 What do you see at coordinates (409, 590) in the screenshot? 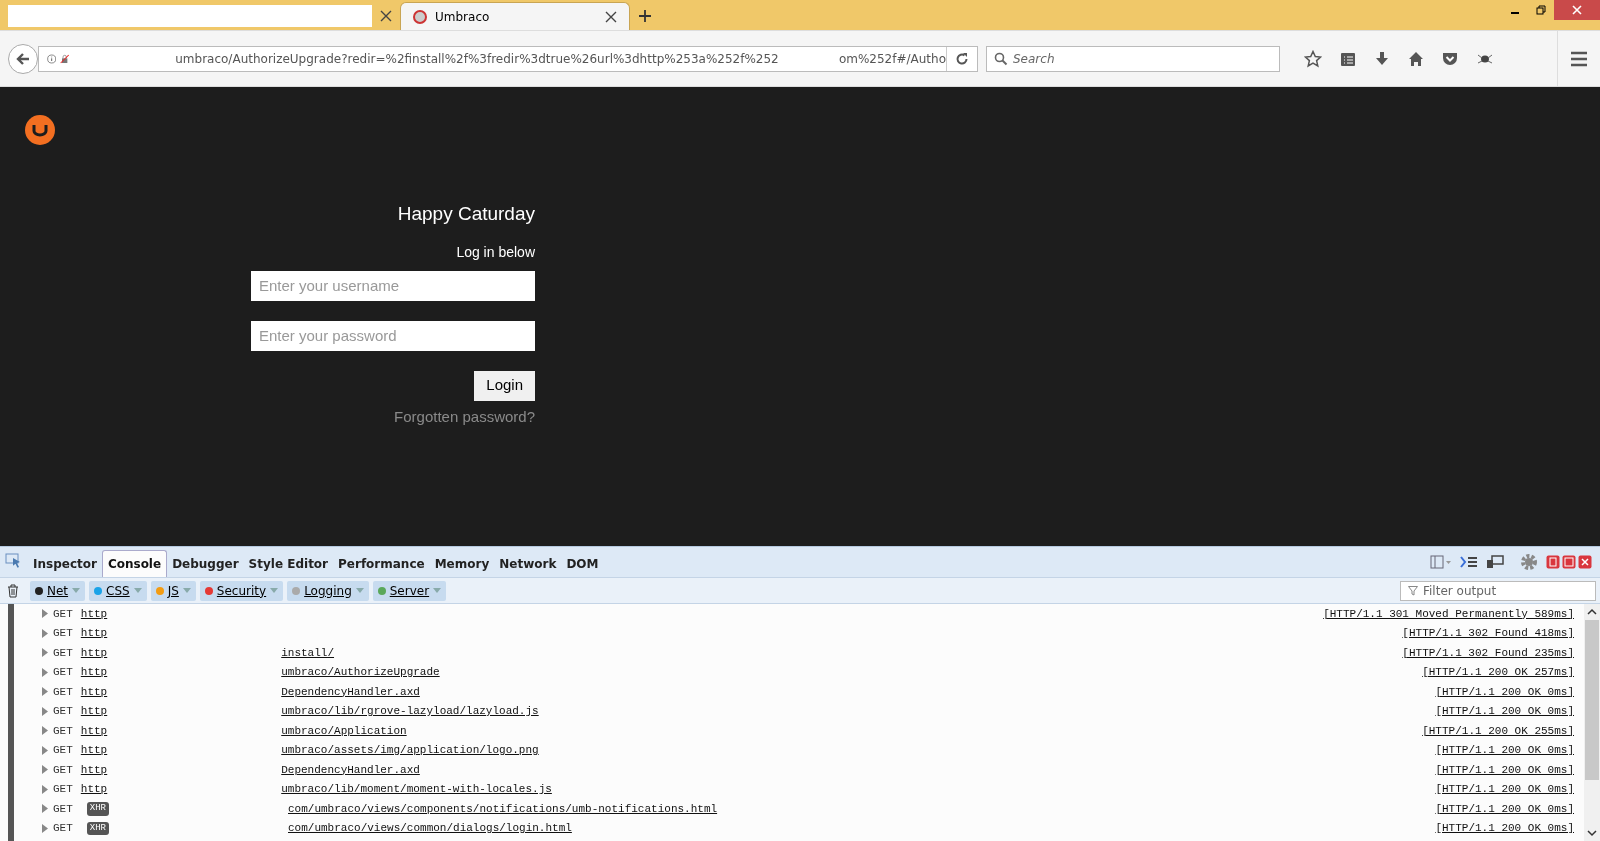
I see `filter-button: Server` at bounding box center [409, 590].